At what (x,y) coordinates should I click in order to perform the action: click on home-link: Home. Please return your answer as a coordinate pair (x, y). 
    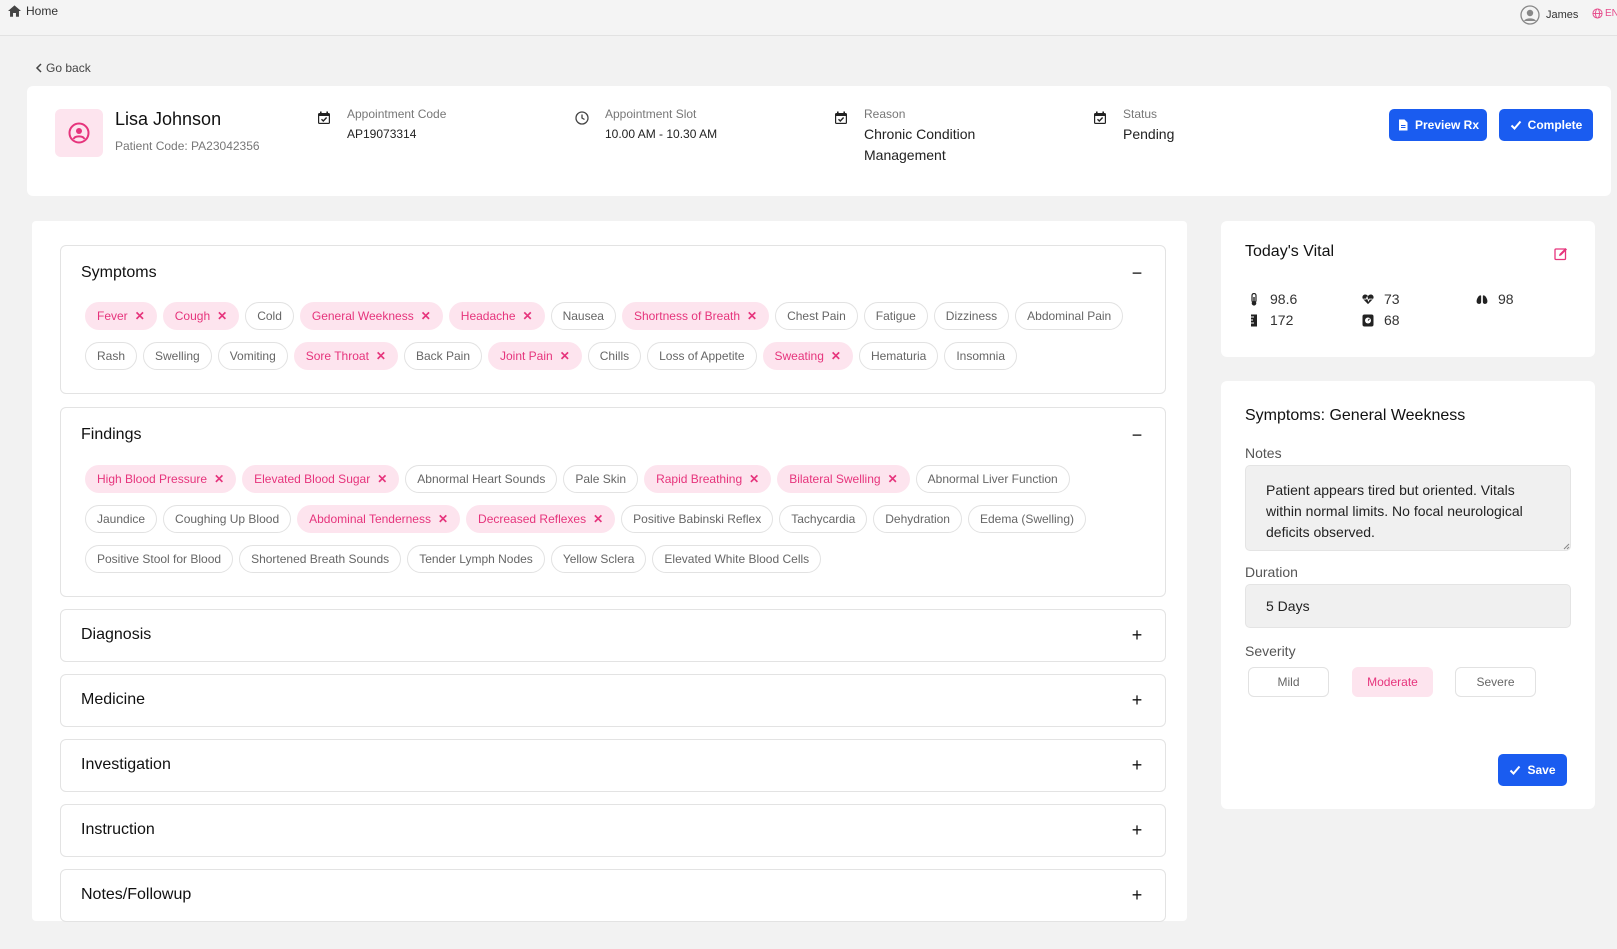
    Looking at the image, I should click on (33, 11).